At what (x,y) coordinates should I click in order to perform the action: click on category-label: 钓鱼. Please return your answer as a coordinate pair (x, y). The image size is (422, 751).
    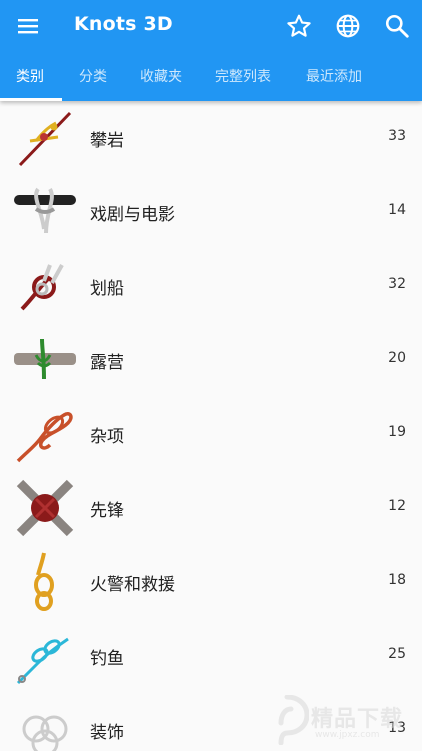
    Looking at the image, I should click on (107, 659).